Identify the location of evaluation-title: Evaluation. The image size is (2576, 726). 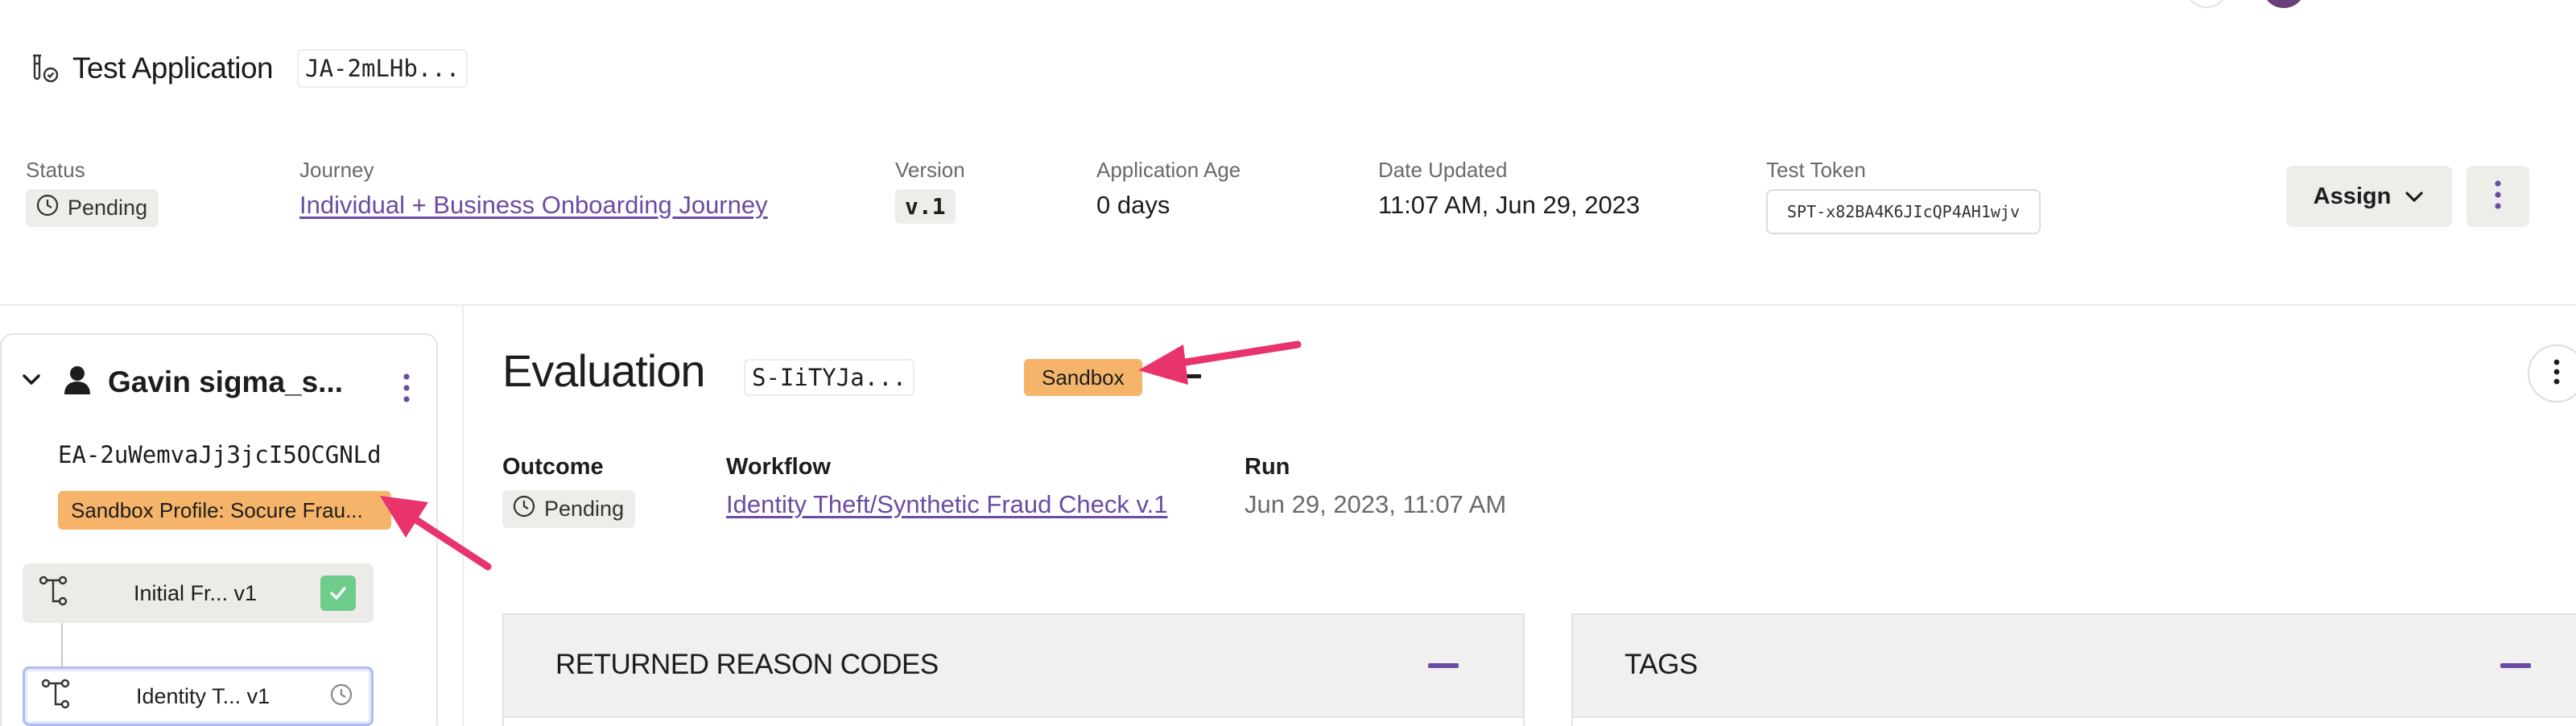
(604, 370).